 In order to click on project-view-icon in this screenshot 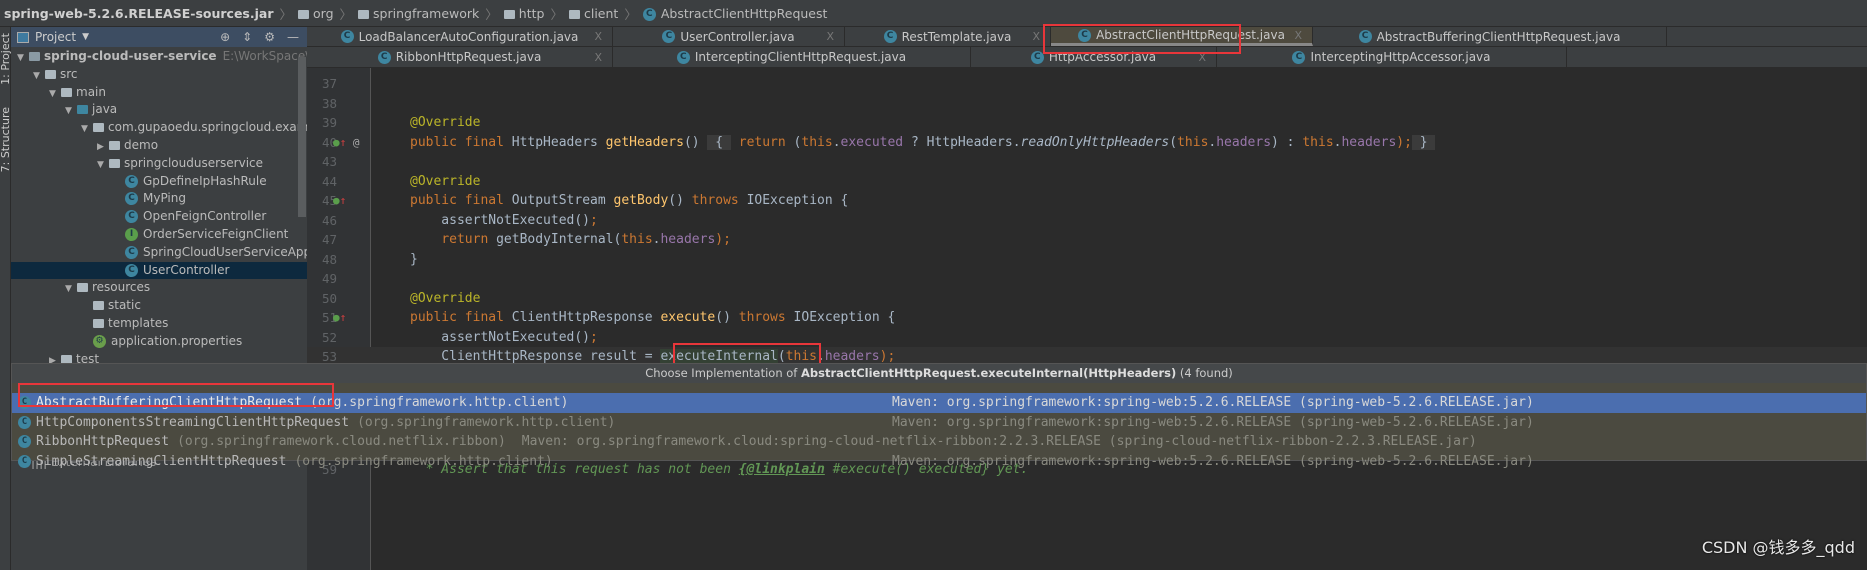, I will do `click(23, 37)`.